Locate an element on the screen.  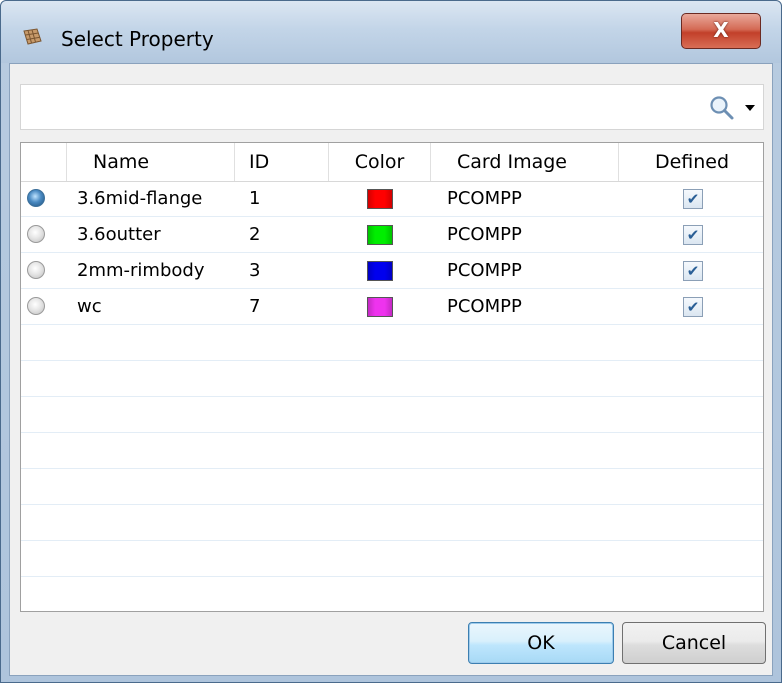
table-row: 3.6outter 2 PCOMPP ✔ is located at coordinates (392, 235).